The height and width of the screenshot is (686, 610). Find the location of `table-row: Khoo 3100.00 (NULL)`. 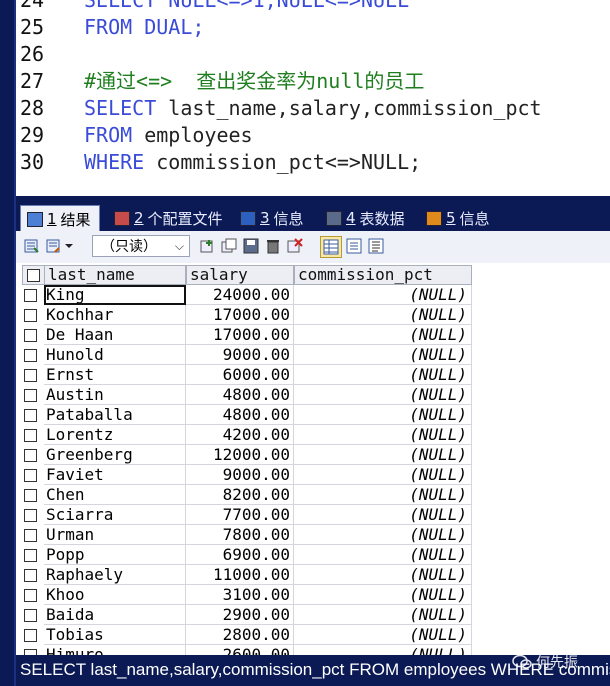

table-row: Khoo 3100.00 (NULL) is located at coordinates (246, 595).